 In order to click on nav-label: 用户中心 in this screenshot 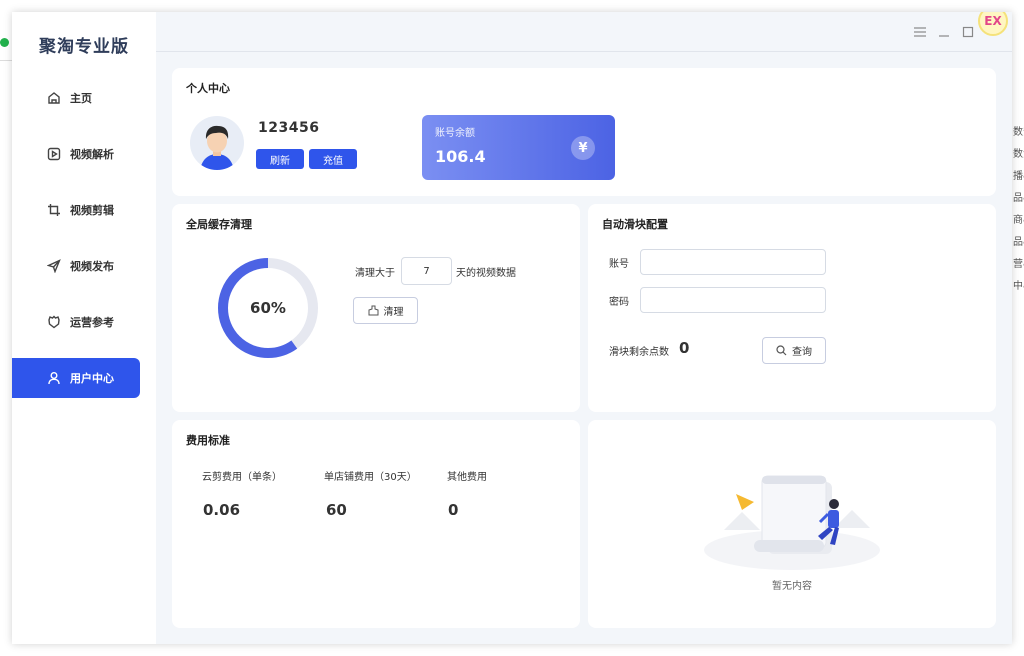, I will do `click(92, 378)`.